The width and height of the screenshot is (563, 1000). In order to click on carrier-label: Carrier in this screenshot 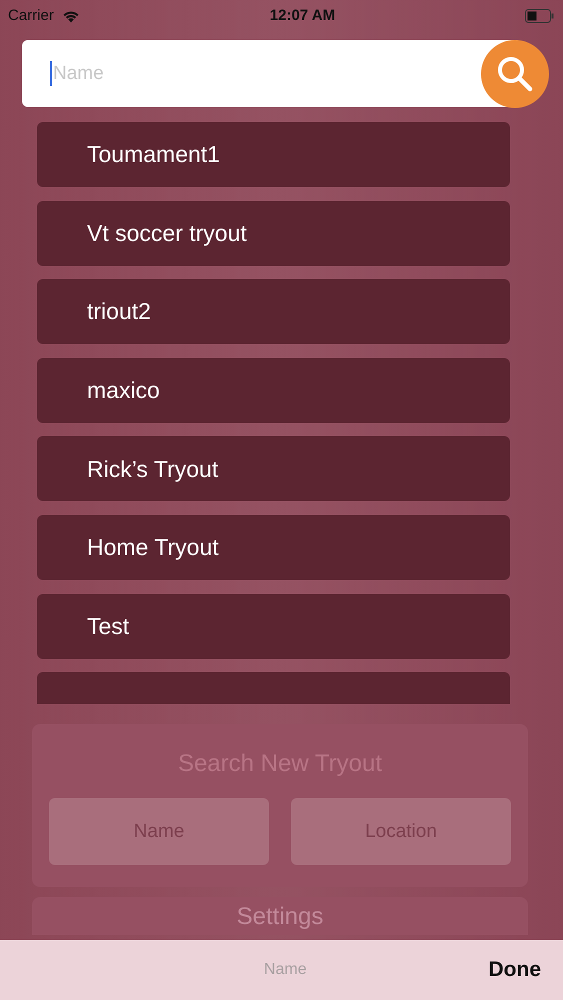, I will do `click(31, 16)`.